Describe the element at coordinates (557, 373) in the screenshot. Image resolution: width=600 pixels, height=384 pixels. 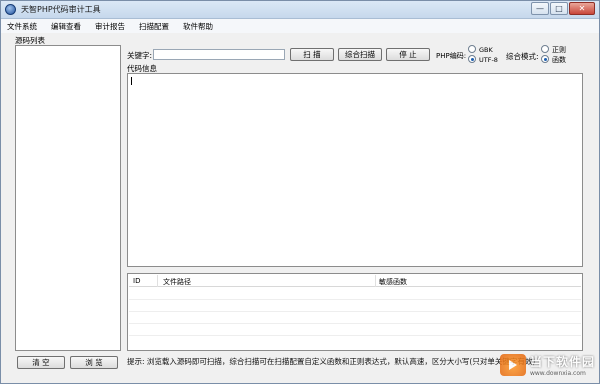
I see `watermark-url: www.downxia.com` at that location.